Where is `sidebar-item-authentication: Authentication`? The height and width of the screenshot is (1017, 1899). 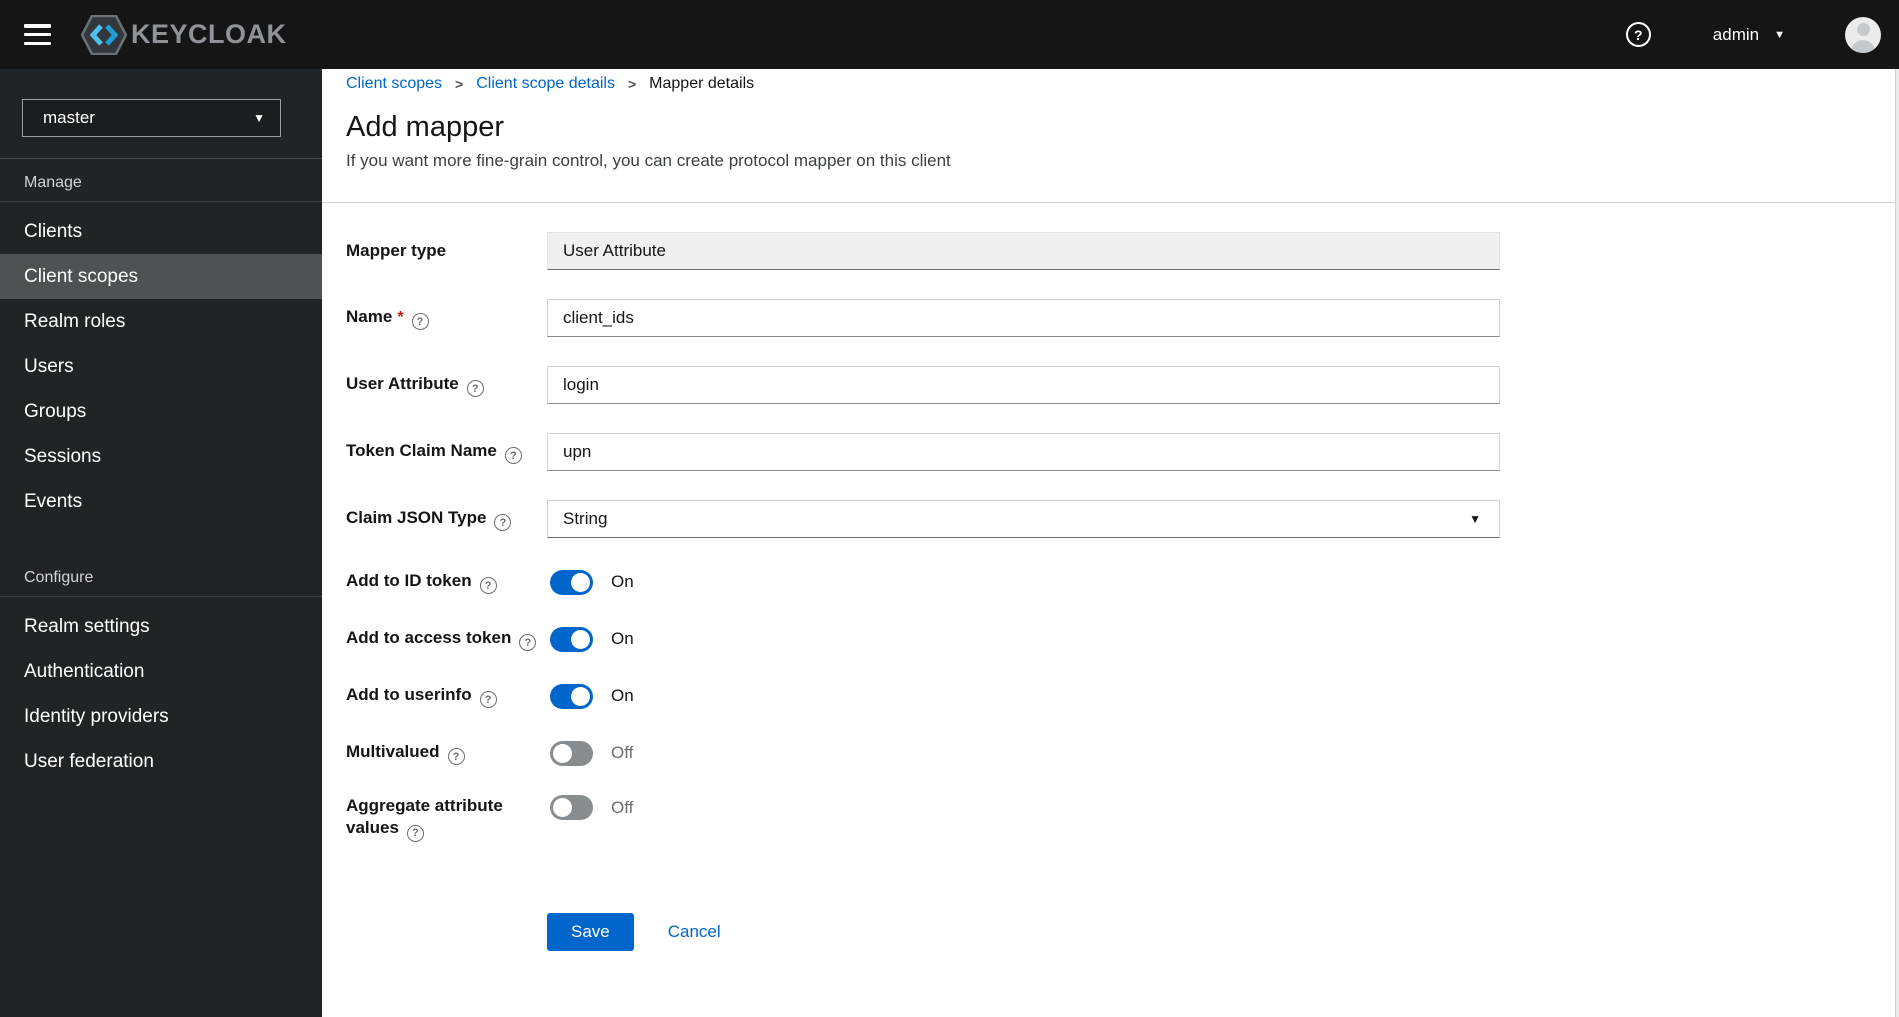
sidebar-item-authentication: Authentication is located at coordinates (161, 671).